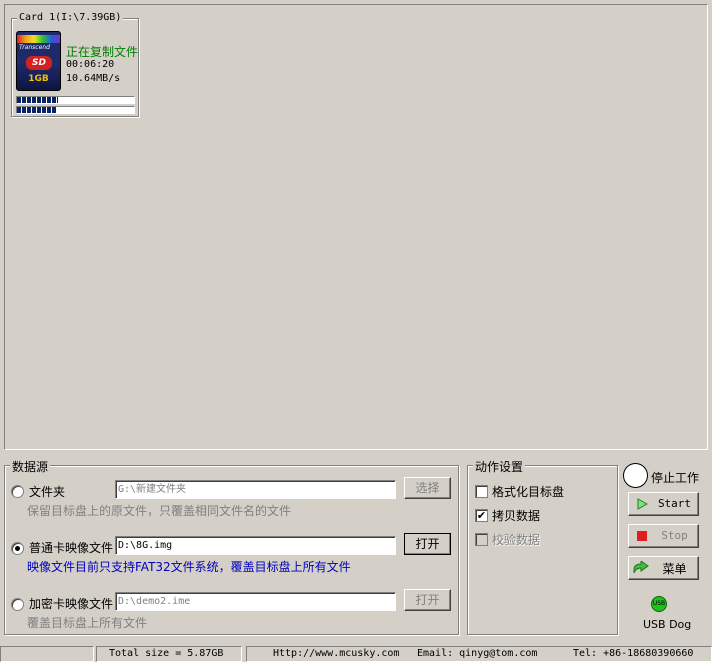 This screenshot has height=662, width=712. What do you see at coordinates (641, 567) in the screenshot?
I see `arrow-right-icon` at bounding box center [641, 567].